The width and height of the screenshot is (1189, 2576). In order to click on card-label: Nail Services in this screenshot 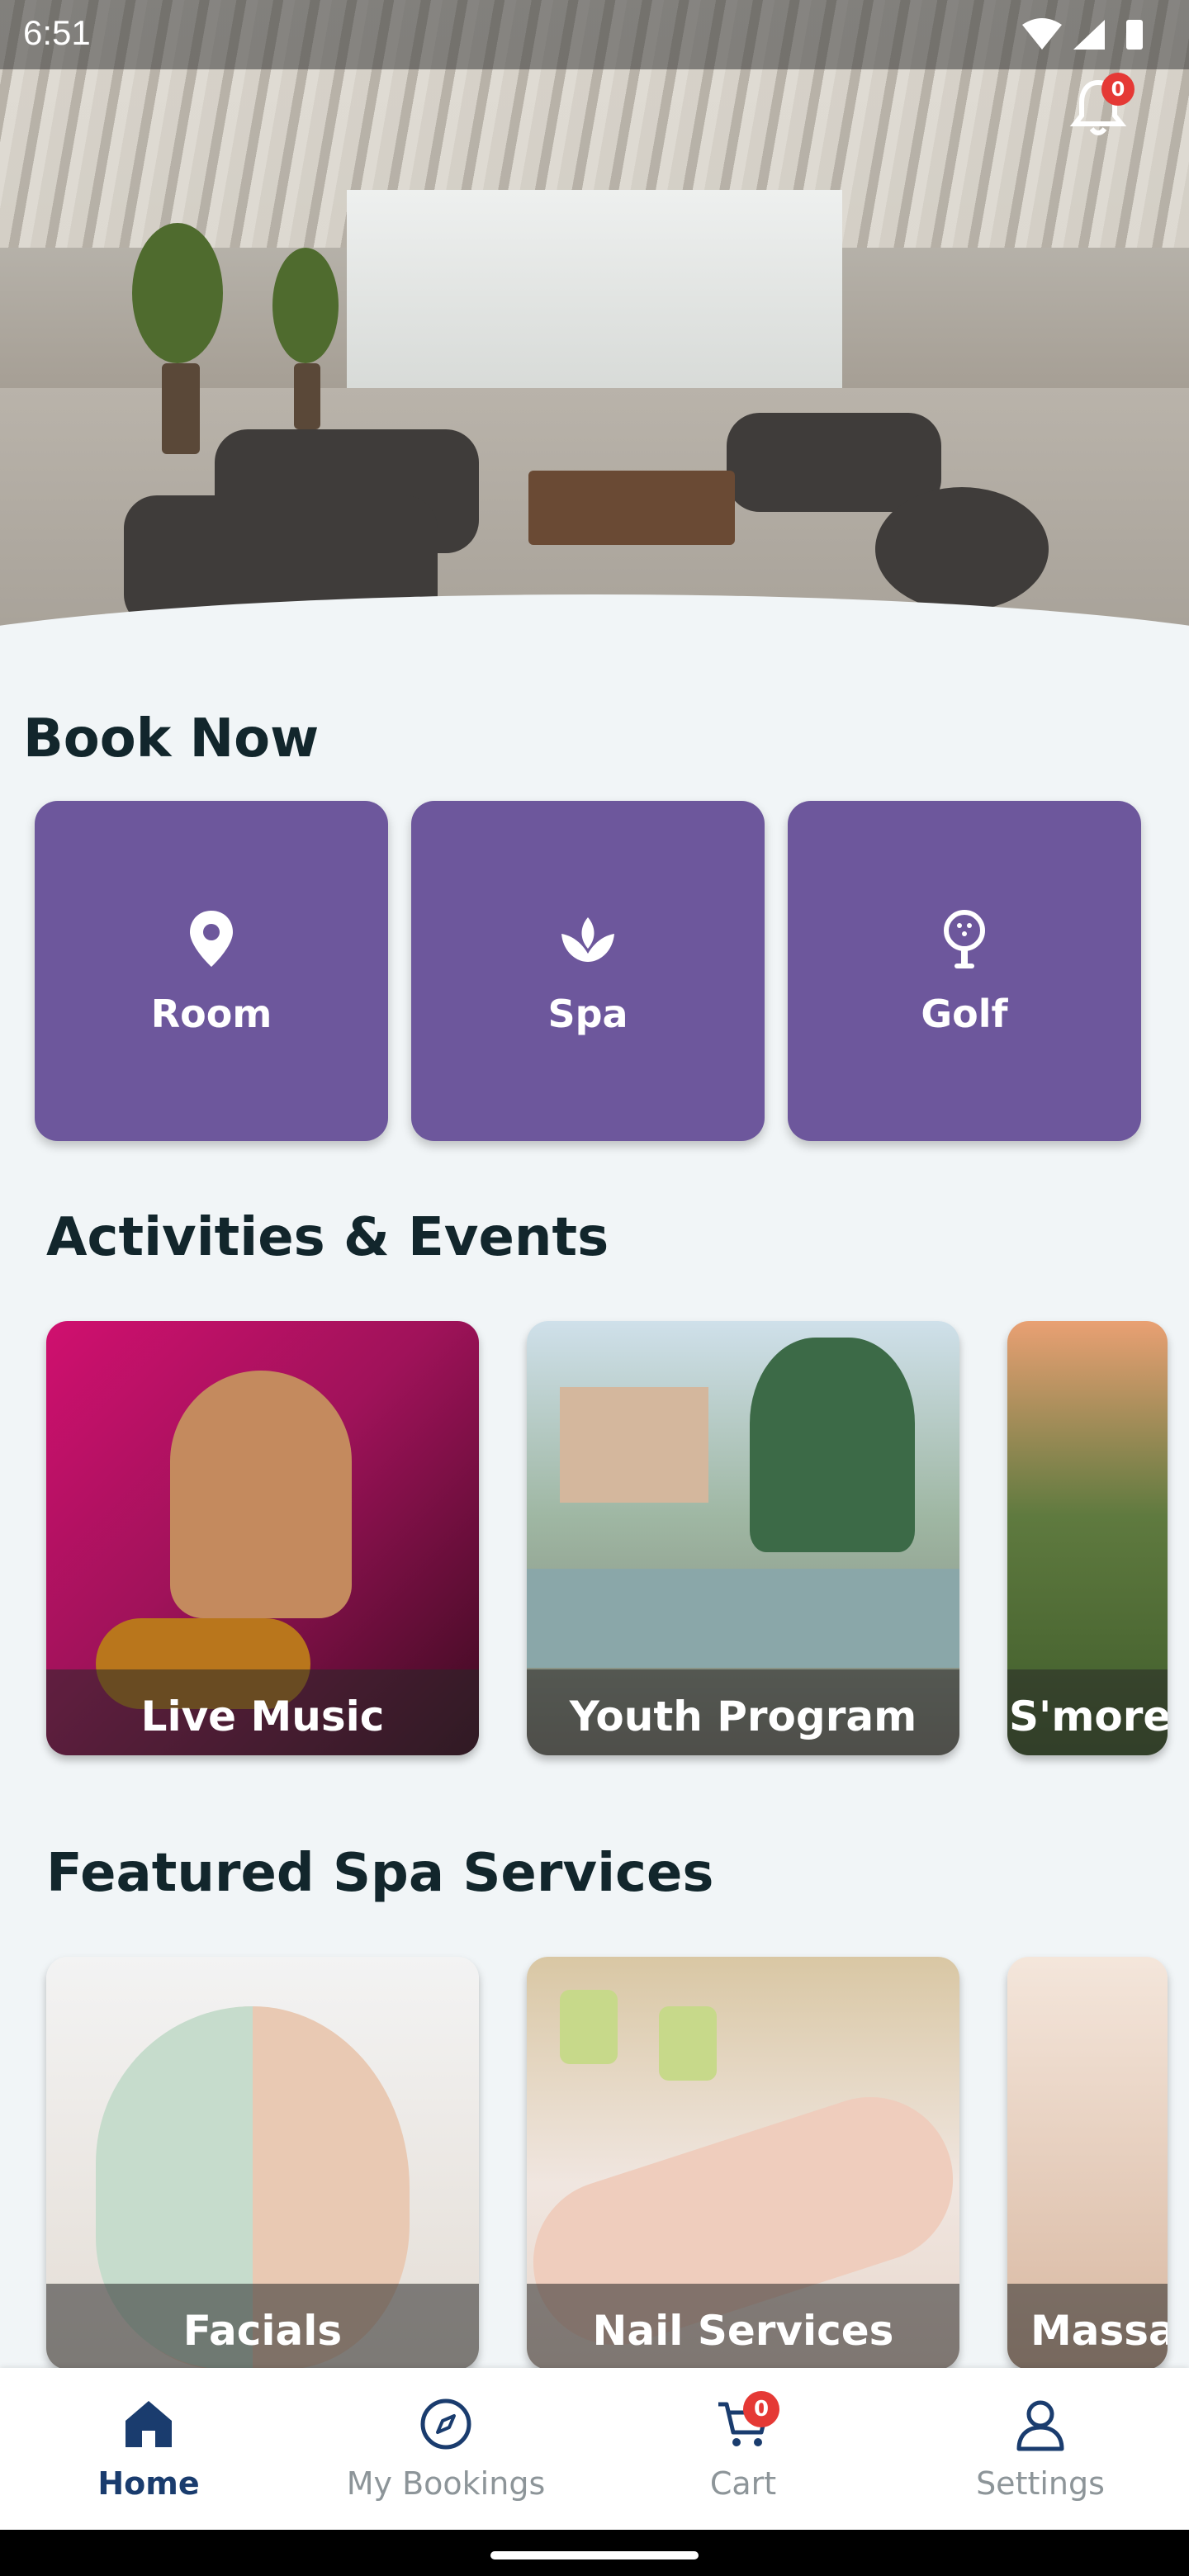, I will do `click(743, 2331)`.